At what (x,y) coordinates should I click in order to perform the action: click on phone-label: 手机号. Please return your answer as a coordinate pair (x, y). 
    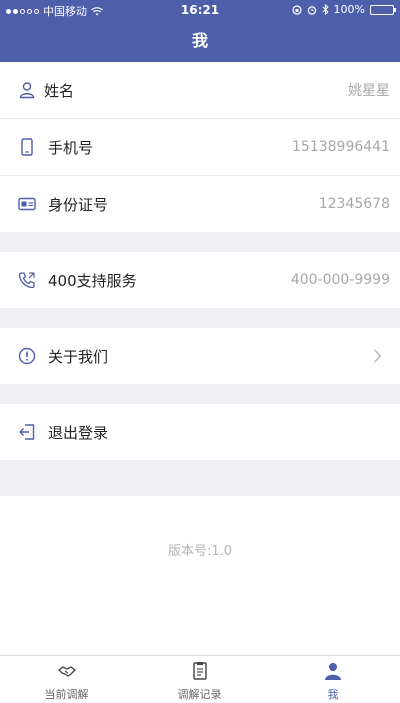
    Looking at the image, I should click on (71, 147).